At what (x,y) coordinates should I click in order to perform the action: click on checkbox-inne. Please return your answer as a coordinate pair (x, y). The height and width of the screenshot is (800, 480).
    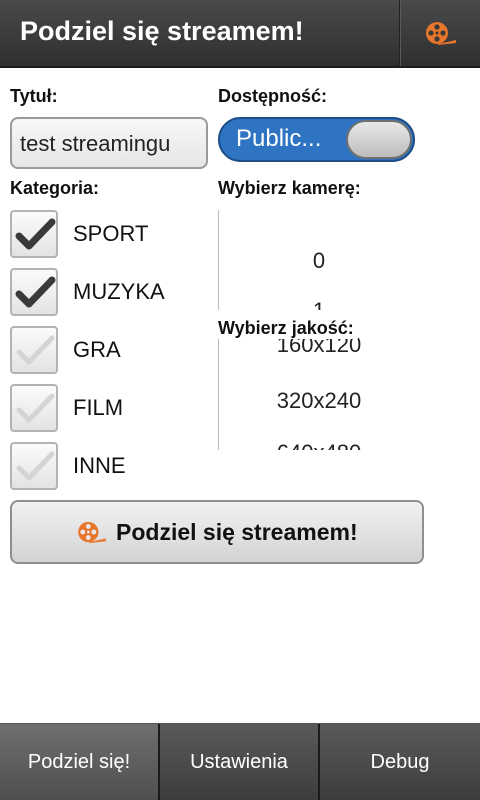
    Looking at the image, I should click on (34, 466).